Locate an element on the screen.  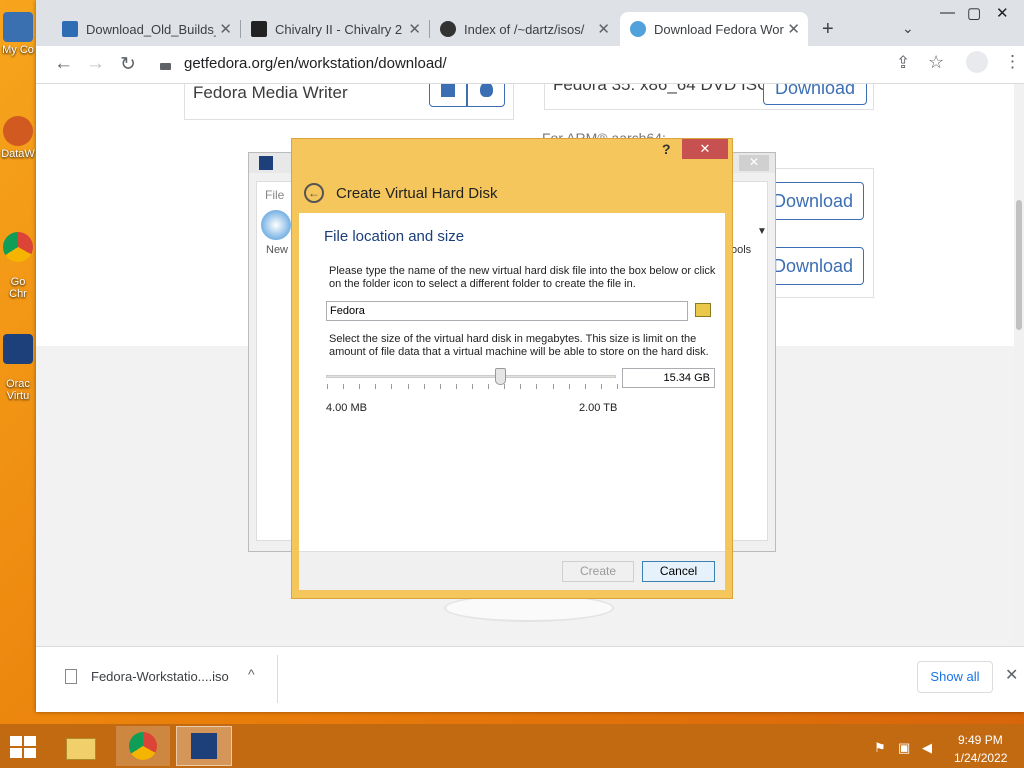
download-button-2: Download is located at coordinates (813, 201).